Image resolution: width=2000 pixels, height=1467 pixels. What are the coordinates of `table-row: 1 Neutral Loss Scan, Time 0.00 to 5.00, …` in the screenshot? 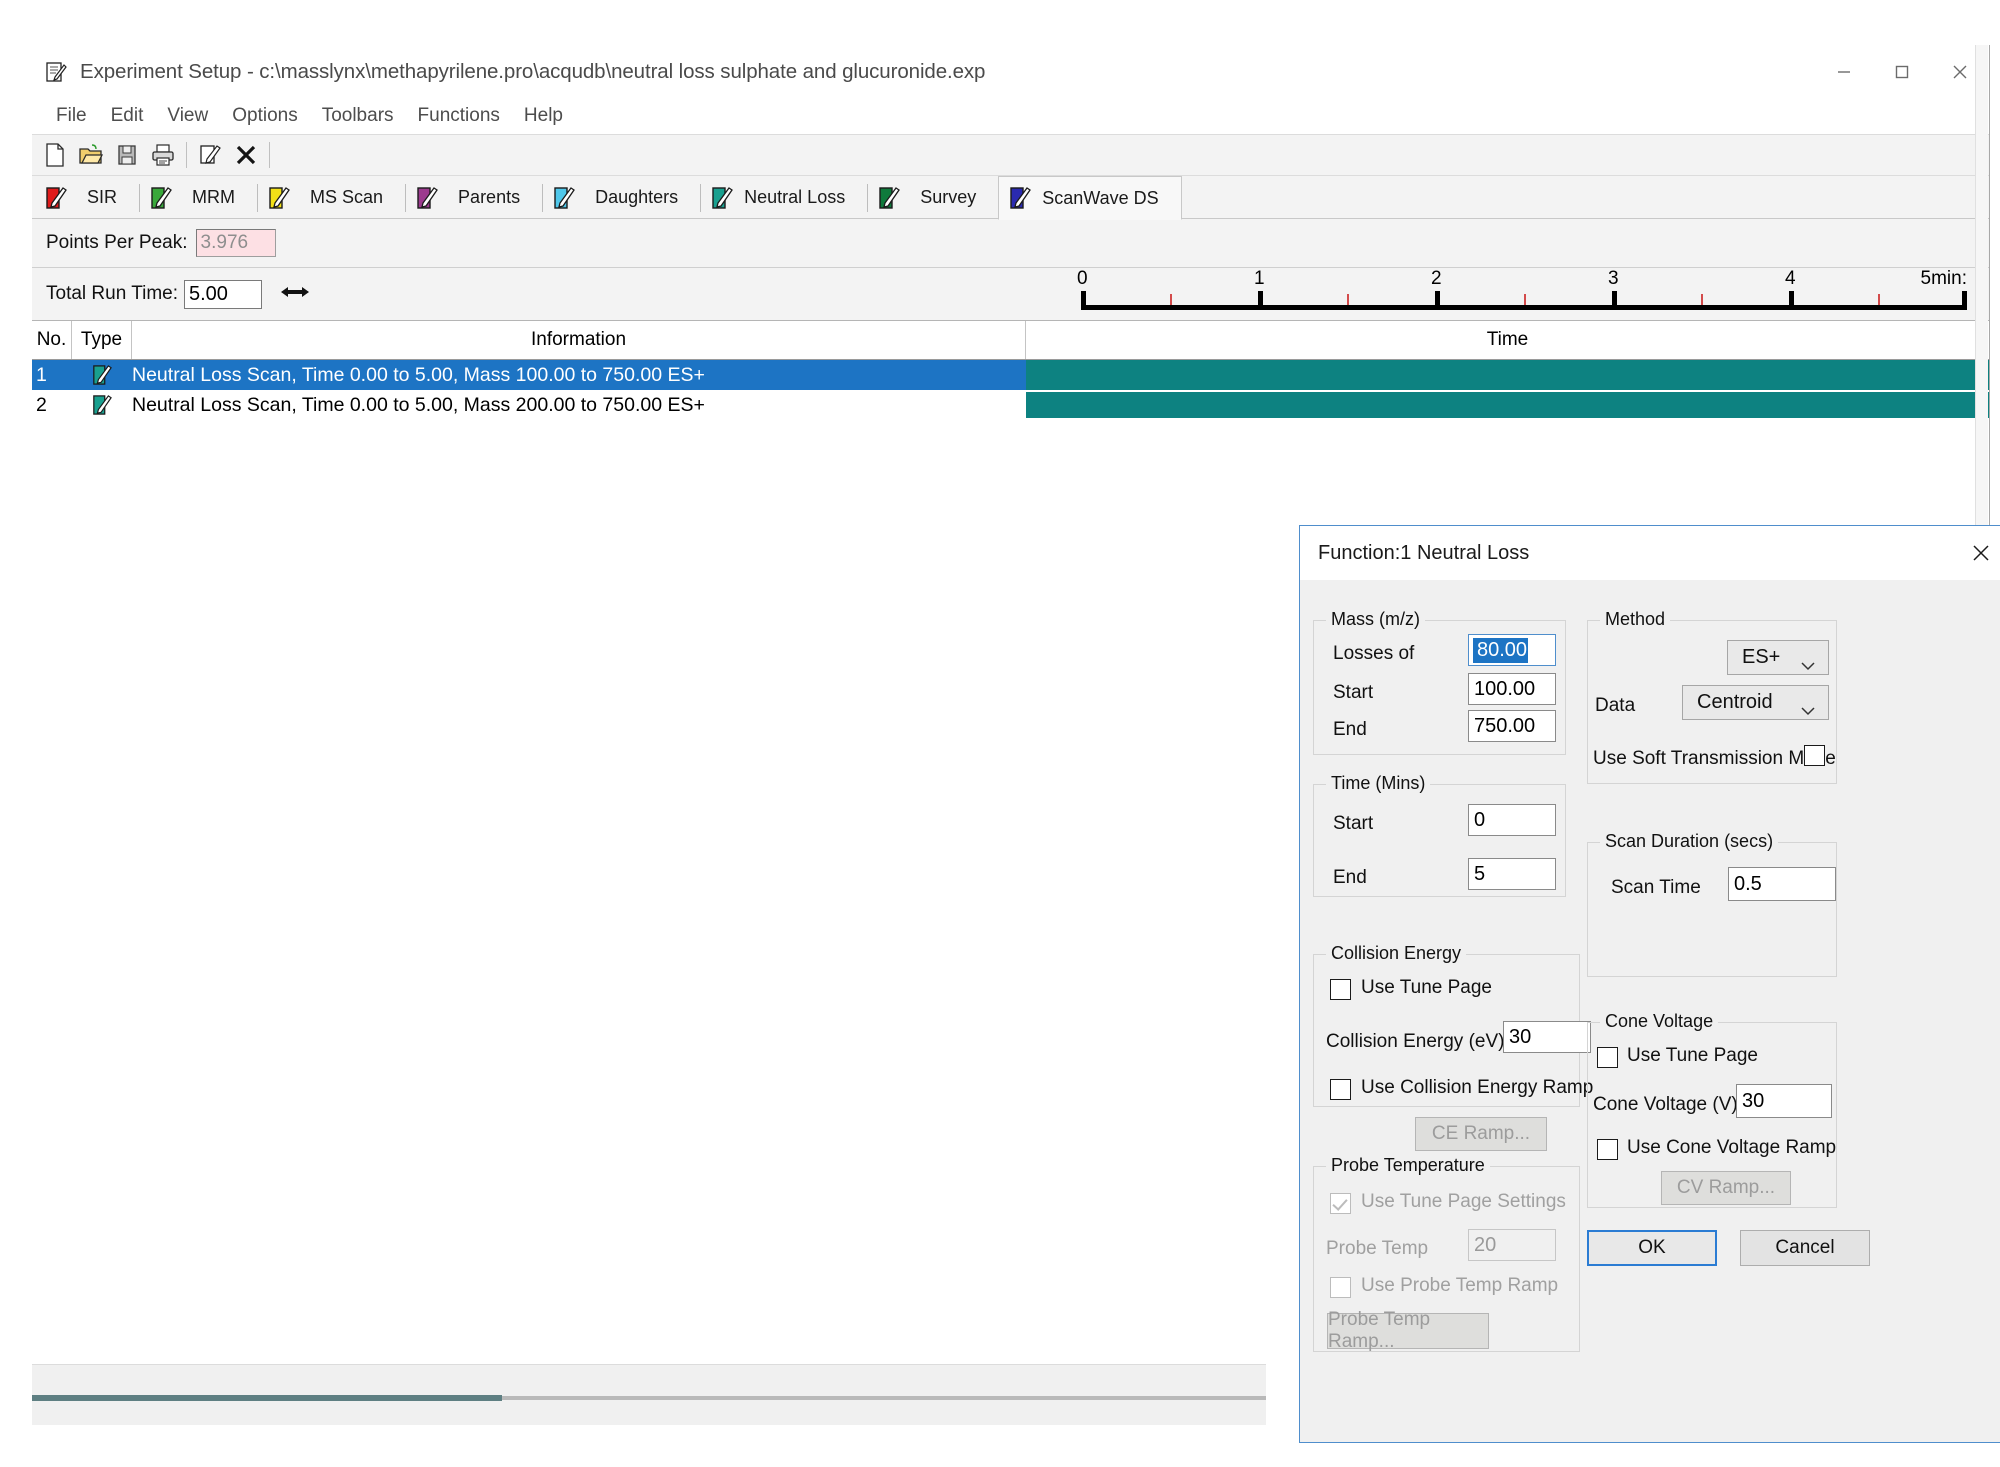 It's located at (1010, 375).